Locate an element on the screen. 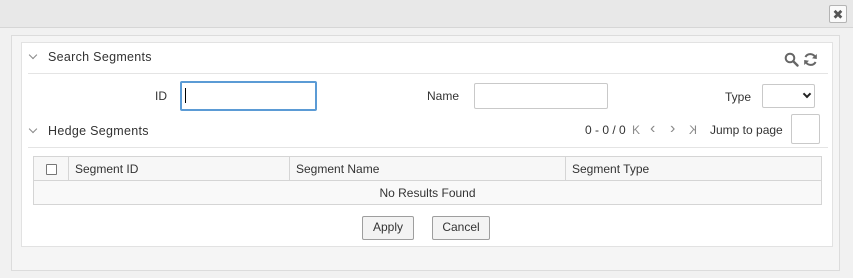 The height and width of the screenshot is (278, 853). close-icon: ✖ is located at coordinates (838, 14).